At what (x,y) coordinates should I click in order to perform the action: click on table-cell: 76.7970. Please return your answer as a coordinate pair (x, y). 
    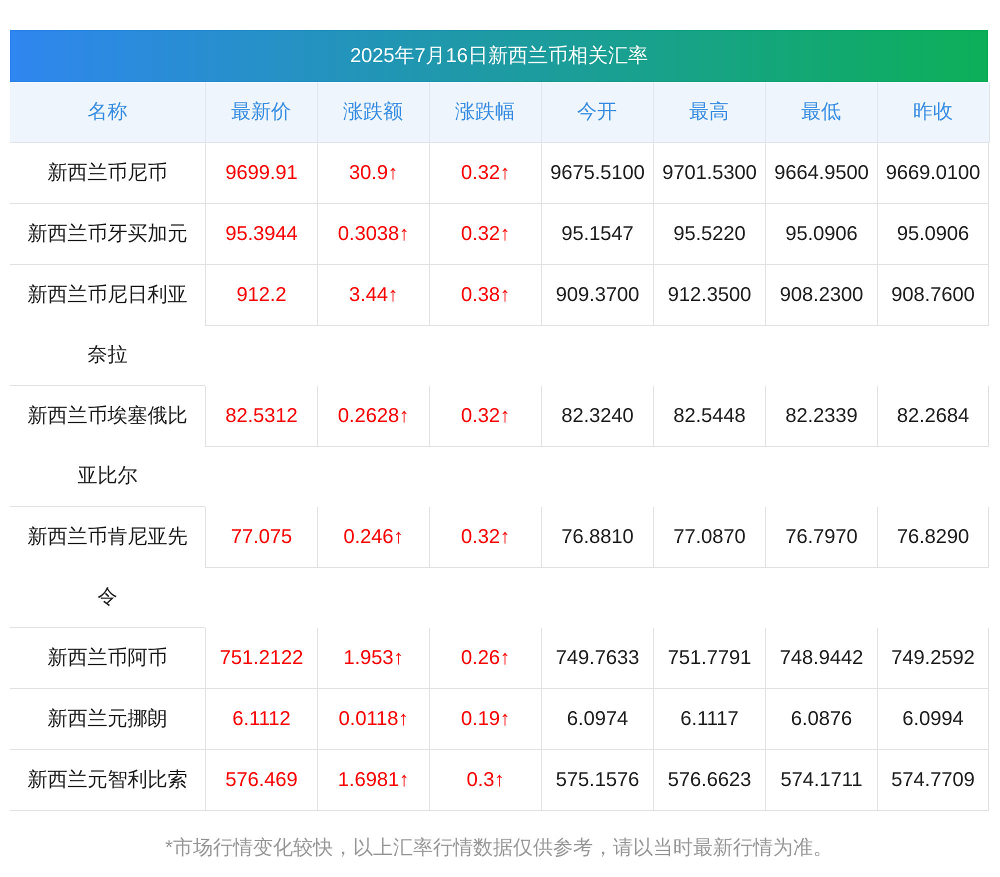
    Looking at the image, I should click on (821, 537).